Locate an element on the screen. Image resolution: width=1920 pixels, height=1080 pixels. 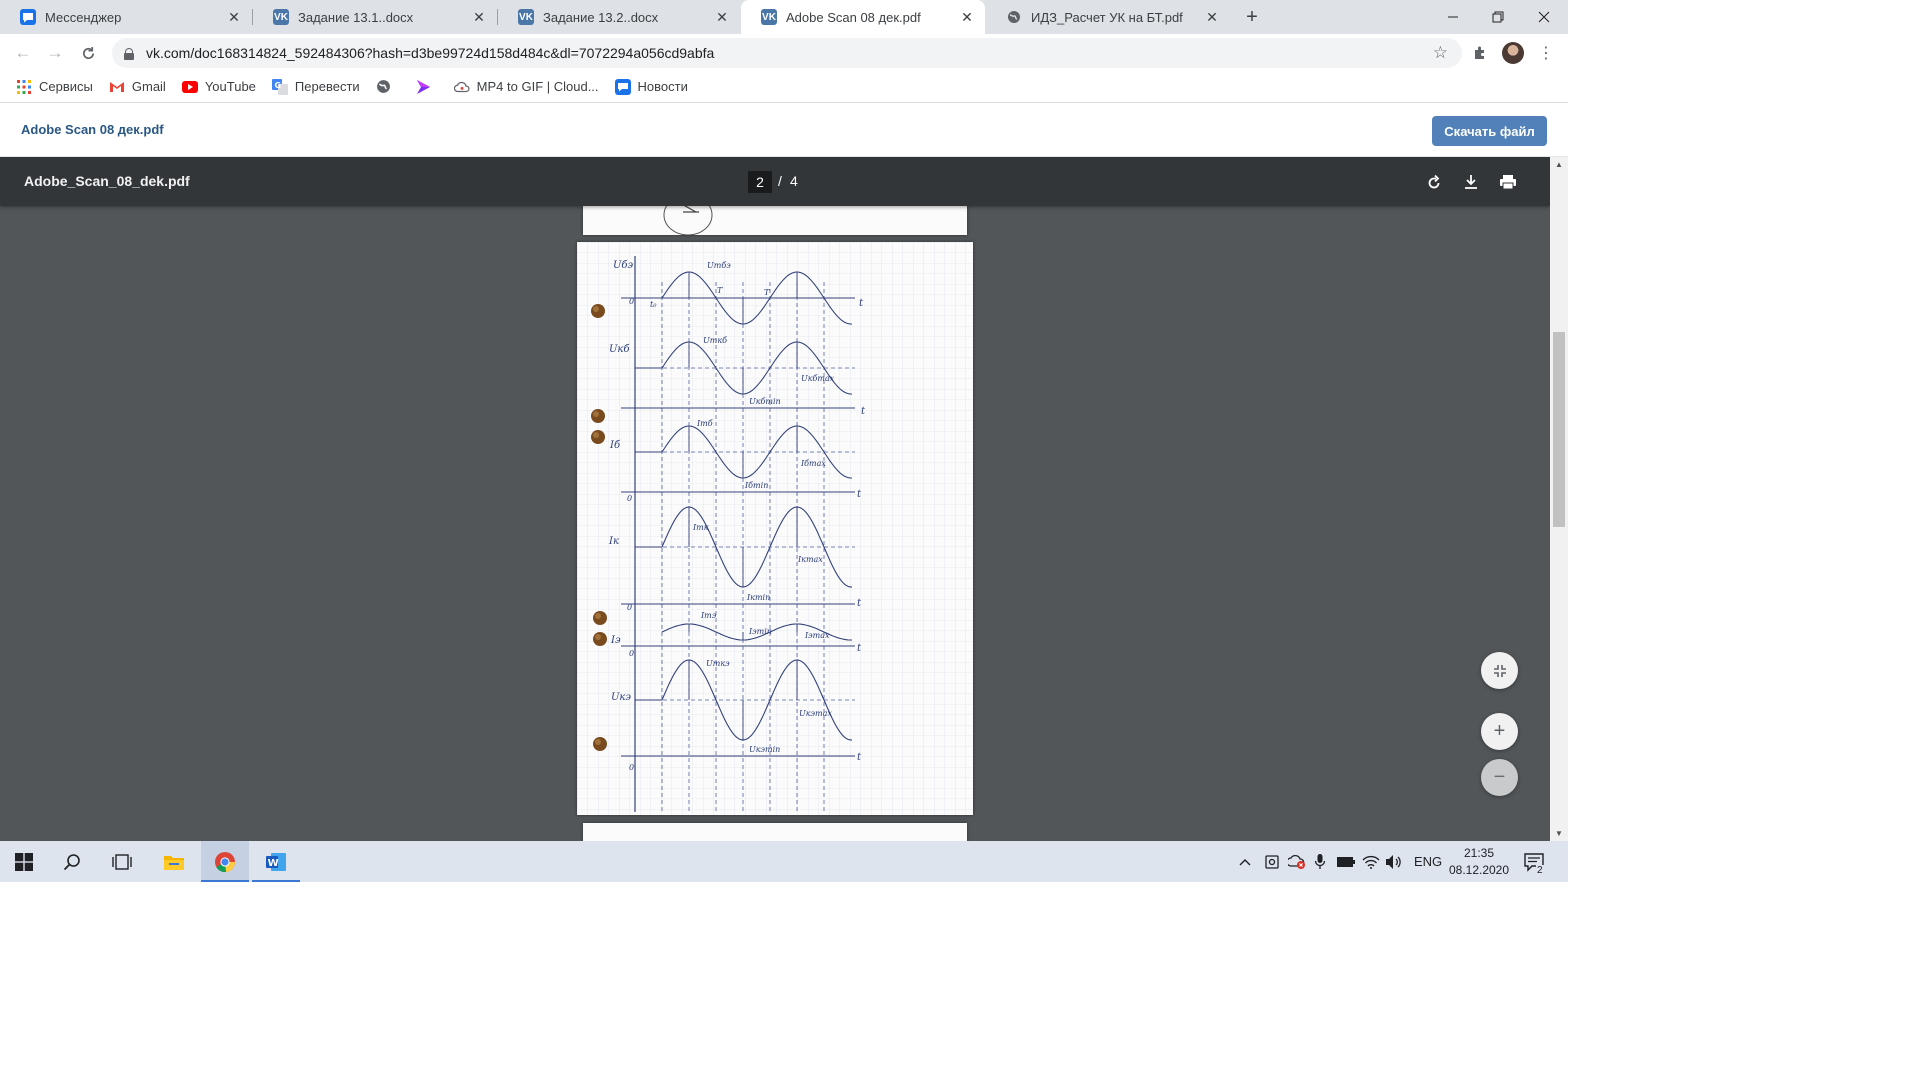
back-button: ← is located at coordinates (23, 53).